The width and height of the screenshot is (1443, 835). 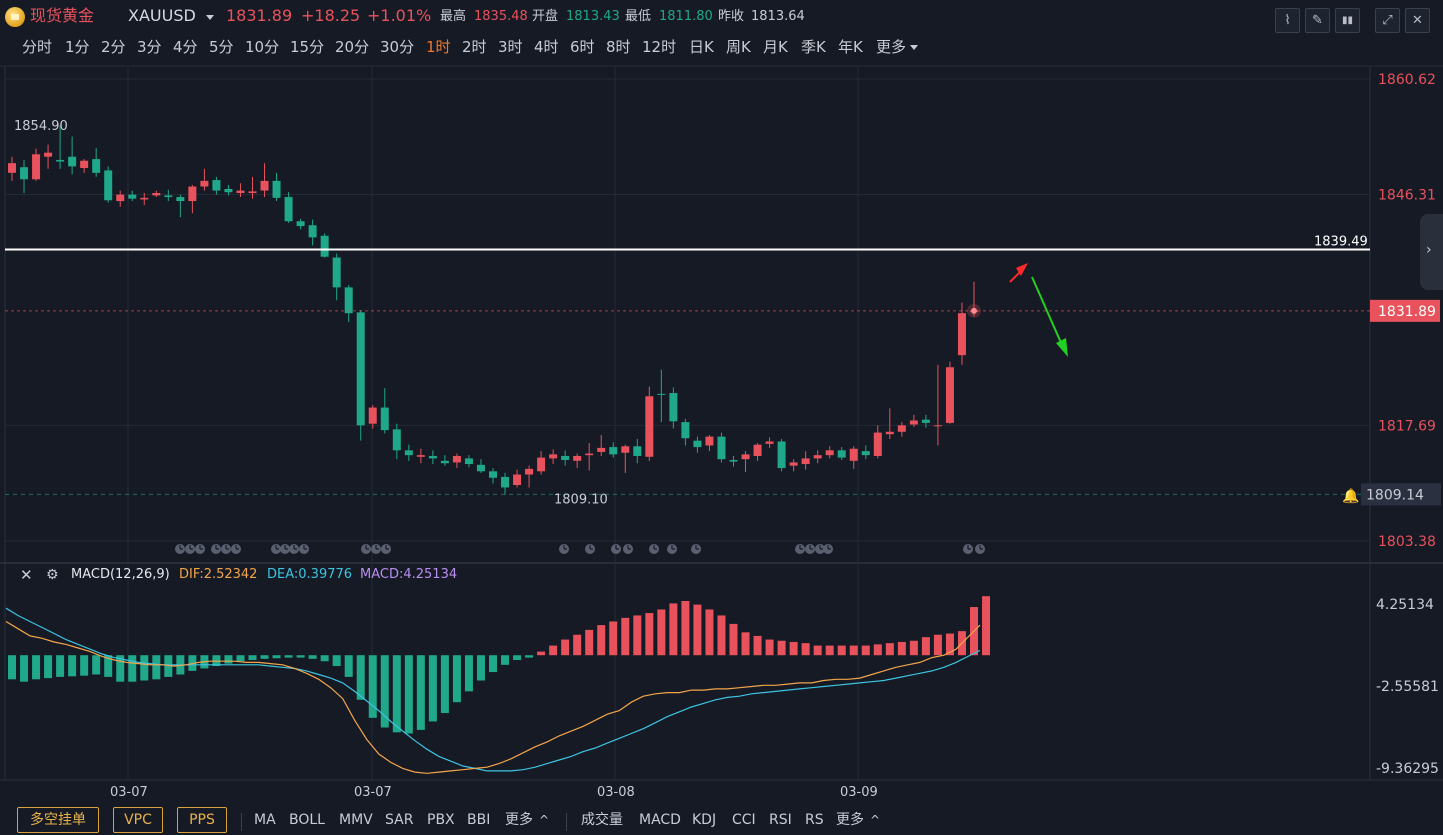 What do you see at coordinates (660, 820) in the screenshot?
I see `indicator-macd: MACD` at bounding box center [660, 820].